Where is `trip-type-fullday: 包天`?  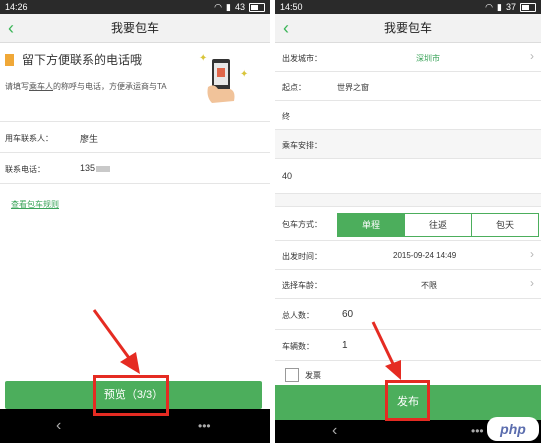
trip-type-fullday: 包天 is located at coordinates (505, 225).